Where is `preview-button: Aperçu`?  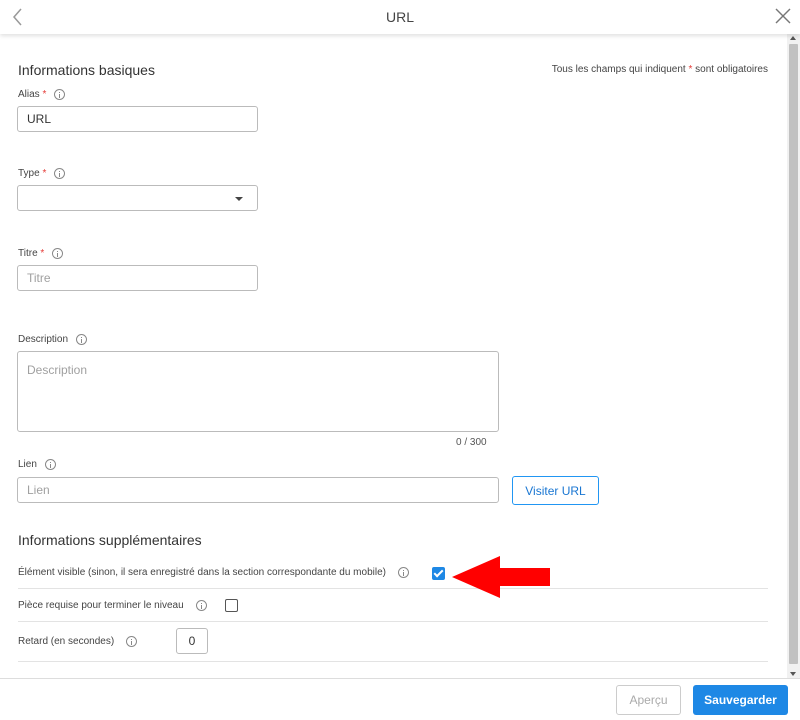
preview-button: Aperçu is located at coordinates (648, 700).